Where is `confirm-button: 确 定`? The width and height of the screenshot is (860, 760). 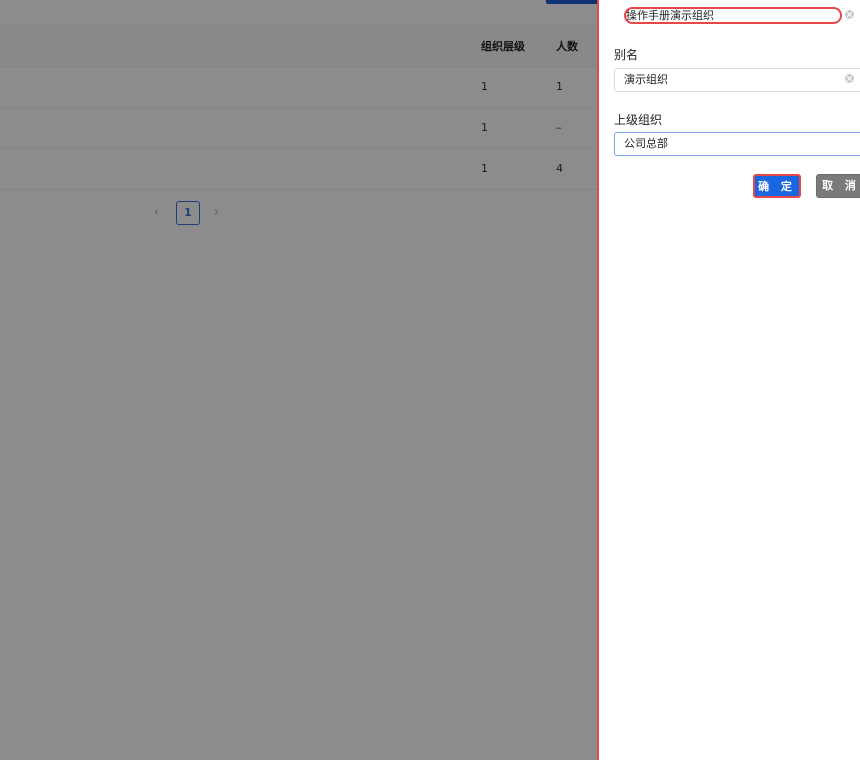 confirm-button: 确 定 is located at coordinates (777, 186).